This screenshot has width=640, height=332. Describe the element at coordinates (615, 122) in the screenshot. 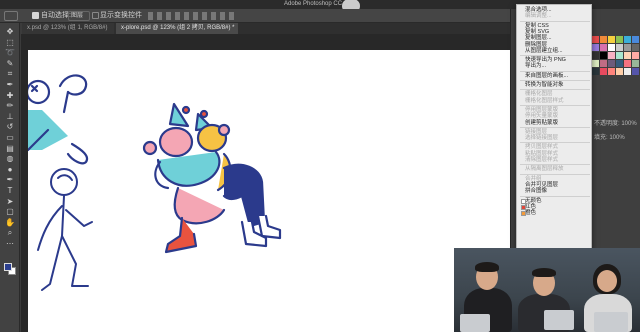

I see `opacity-label: 不透明度: 100%` at that location.